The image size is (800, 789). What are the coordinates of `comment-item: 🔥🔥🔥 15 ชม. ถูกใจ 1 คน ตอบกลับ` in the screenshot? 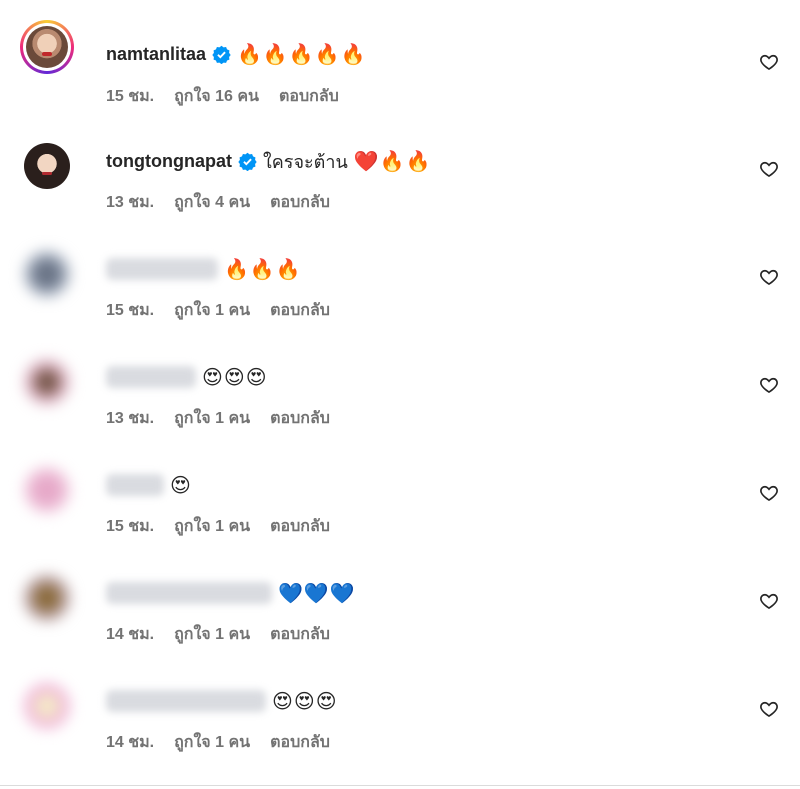 It's located at (400, 287).